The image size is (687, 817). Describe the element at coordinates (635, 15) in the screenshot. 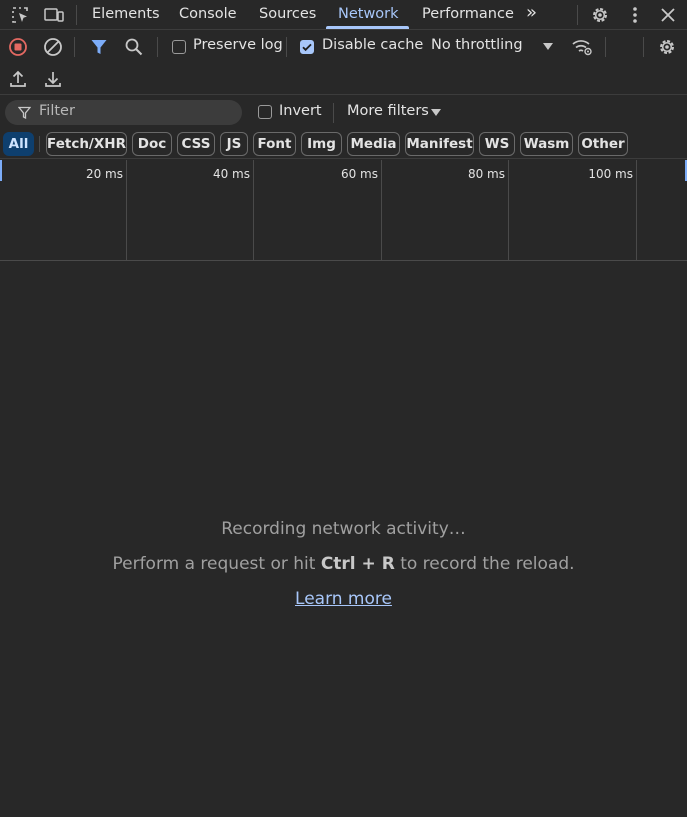

I see `kebab-menu-icon` at that location.